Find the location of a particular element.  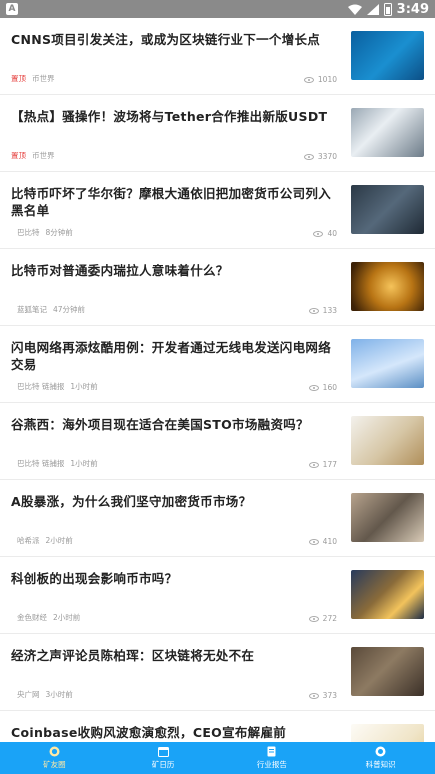

view-count: 40 is located at coordinates (325, 233).